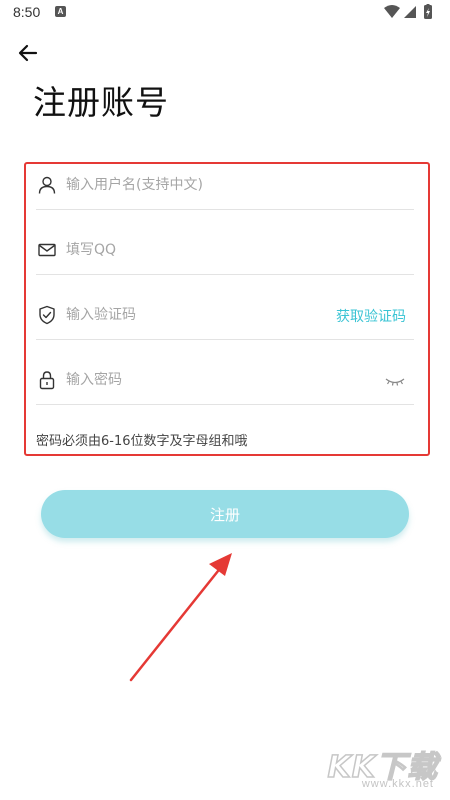 This screenshot has width=450, height=800. I want to click on code-input, so click(196, 315).